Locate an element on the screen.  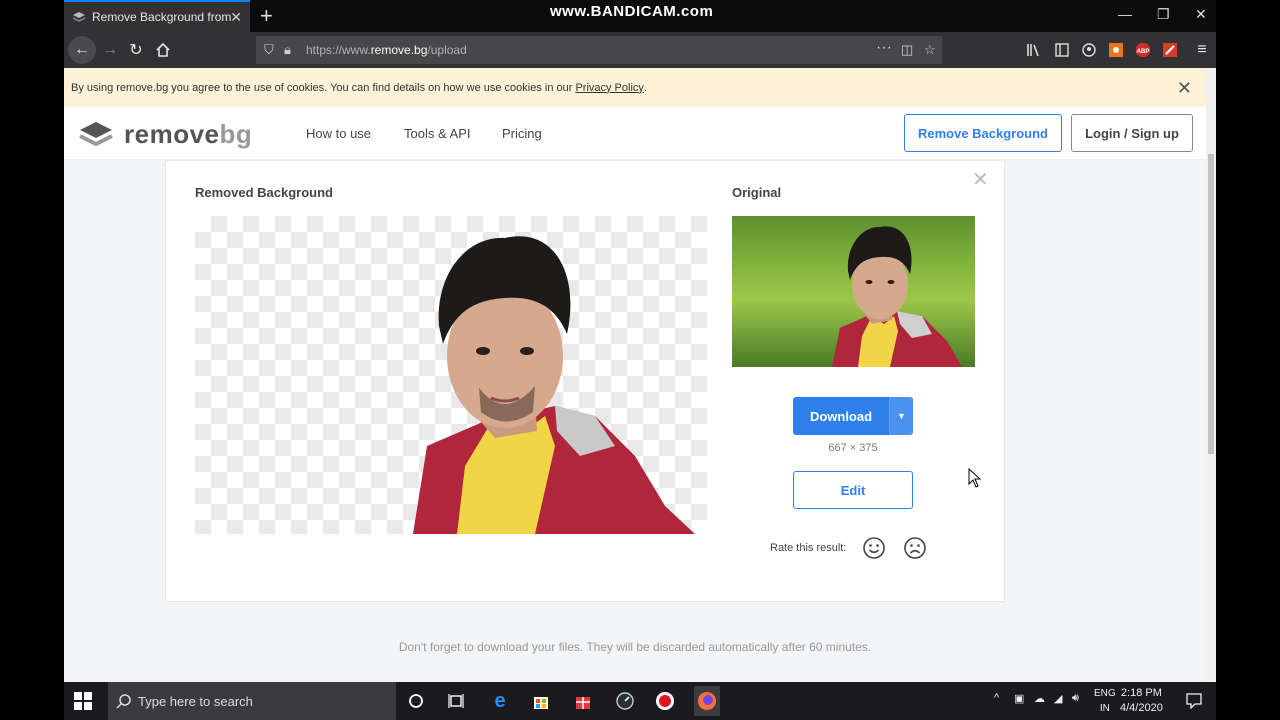
extension-orange-icon is located at coordinates (1116, 50).